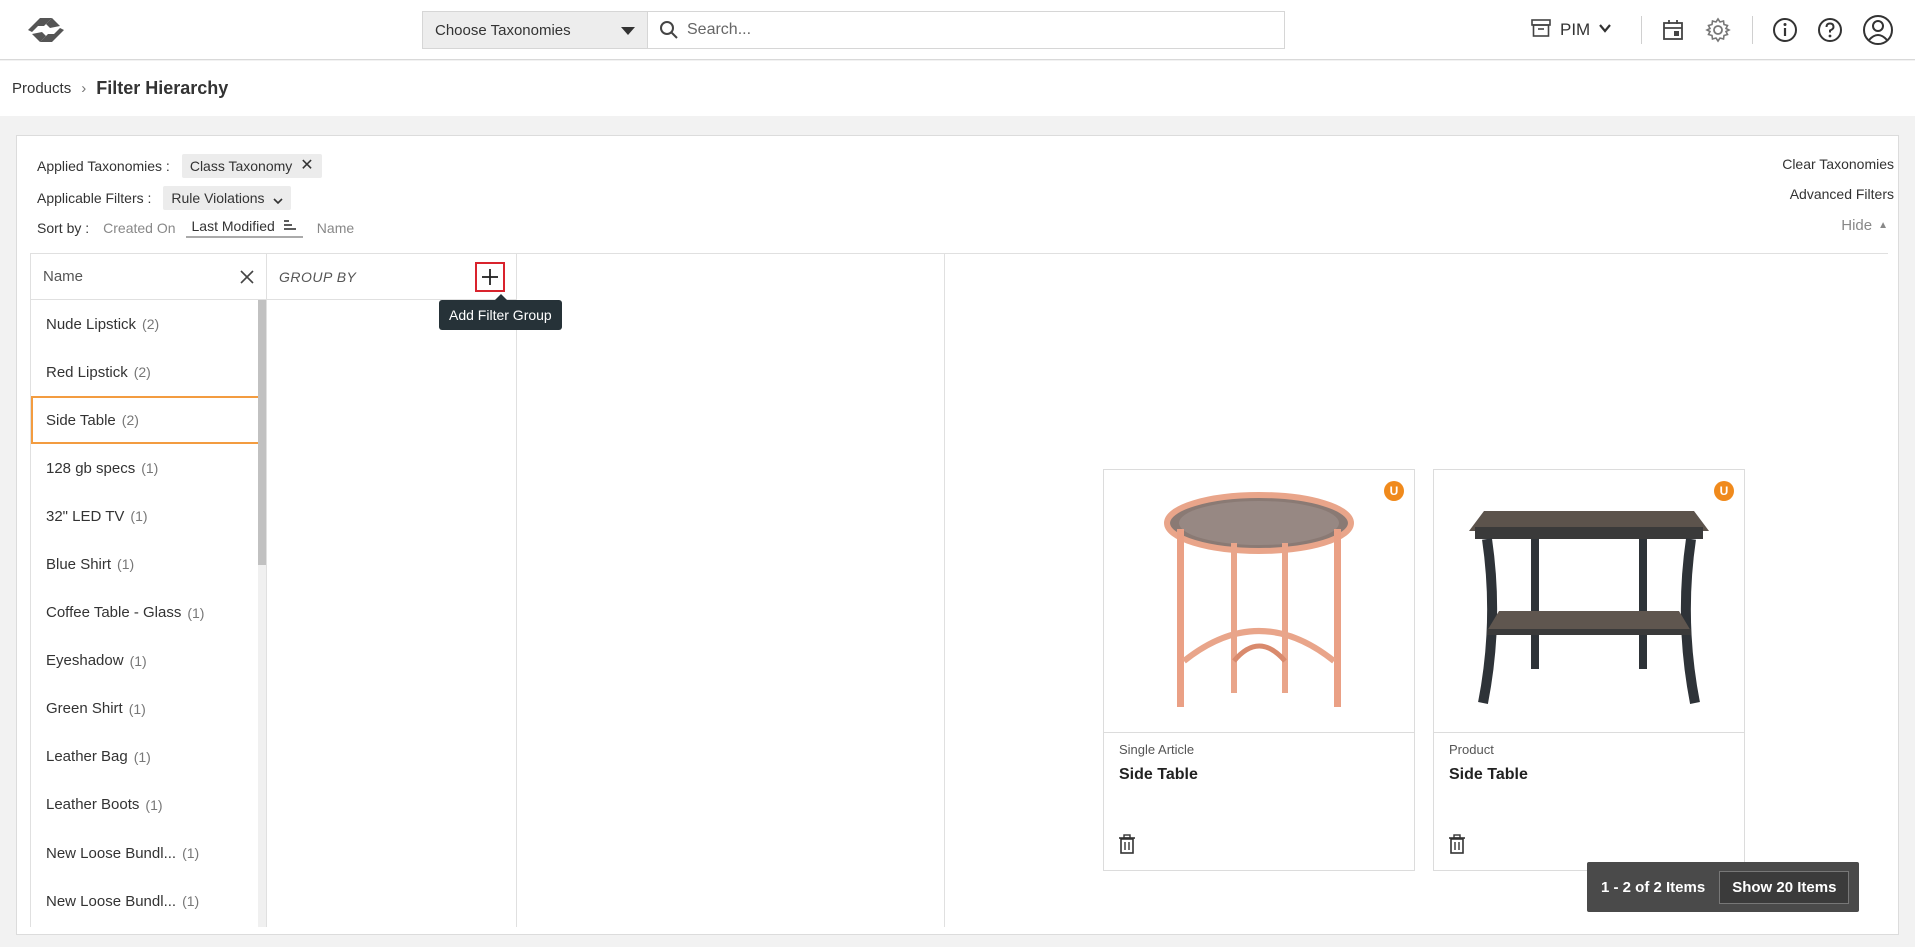 This screenshot has height=947, width=1915. I want to click on group-by-header: GROUP BY, so click(391, 277).